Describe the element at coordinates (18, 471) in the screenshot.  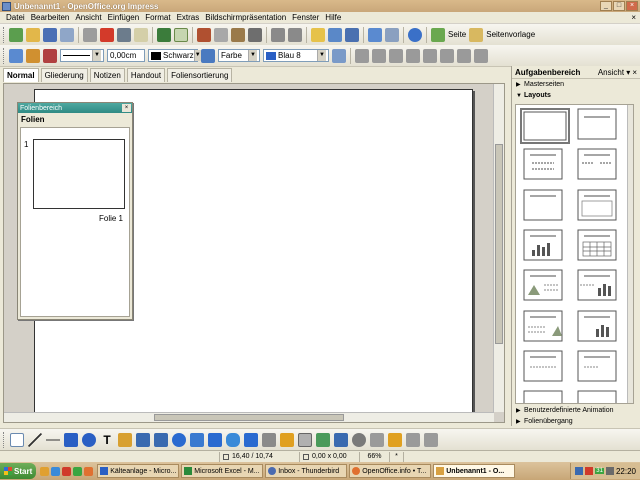
I see `start-button: Start` at that location.